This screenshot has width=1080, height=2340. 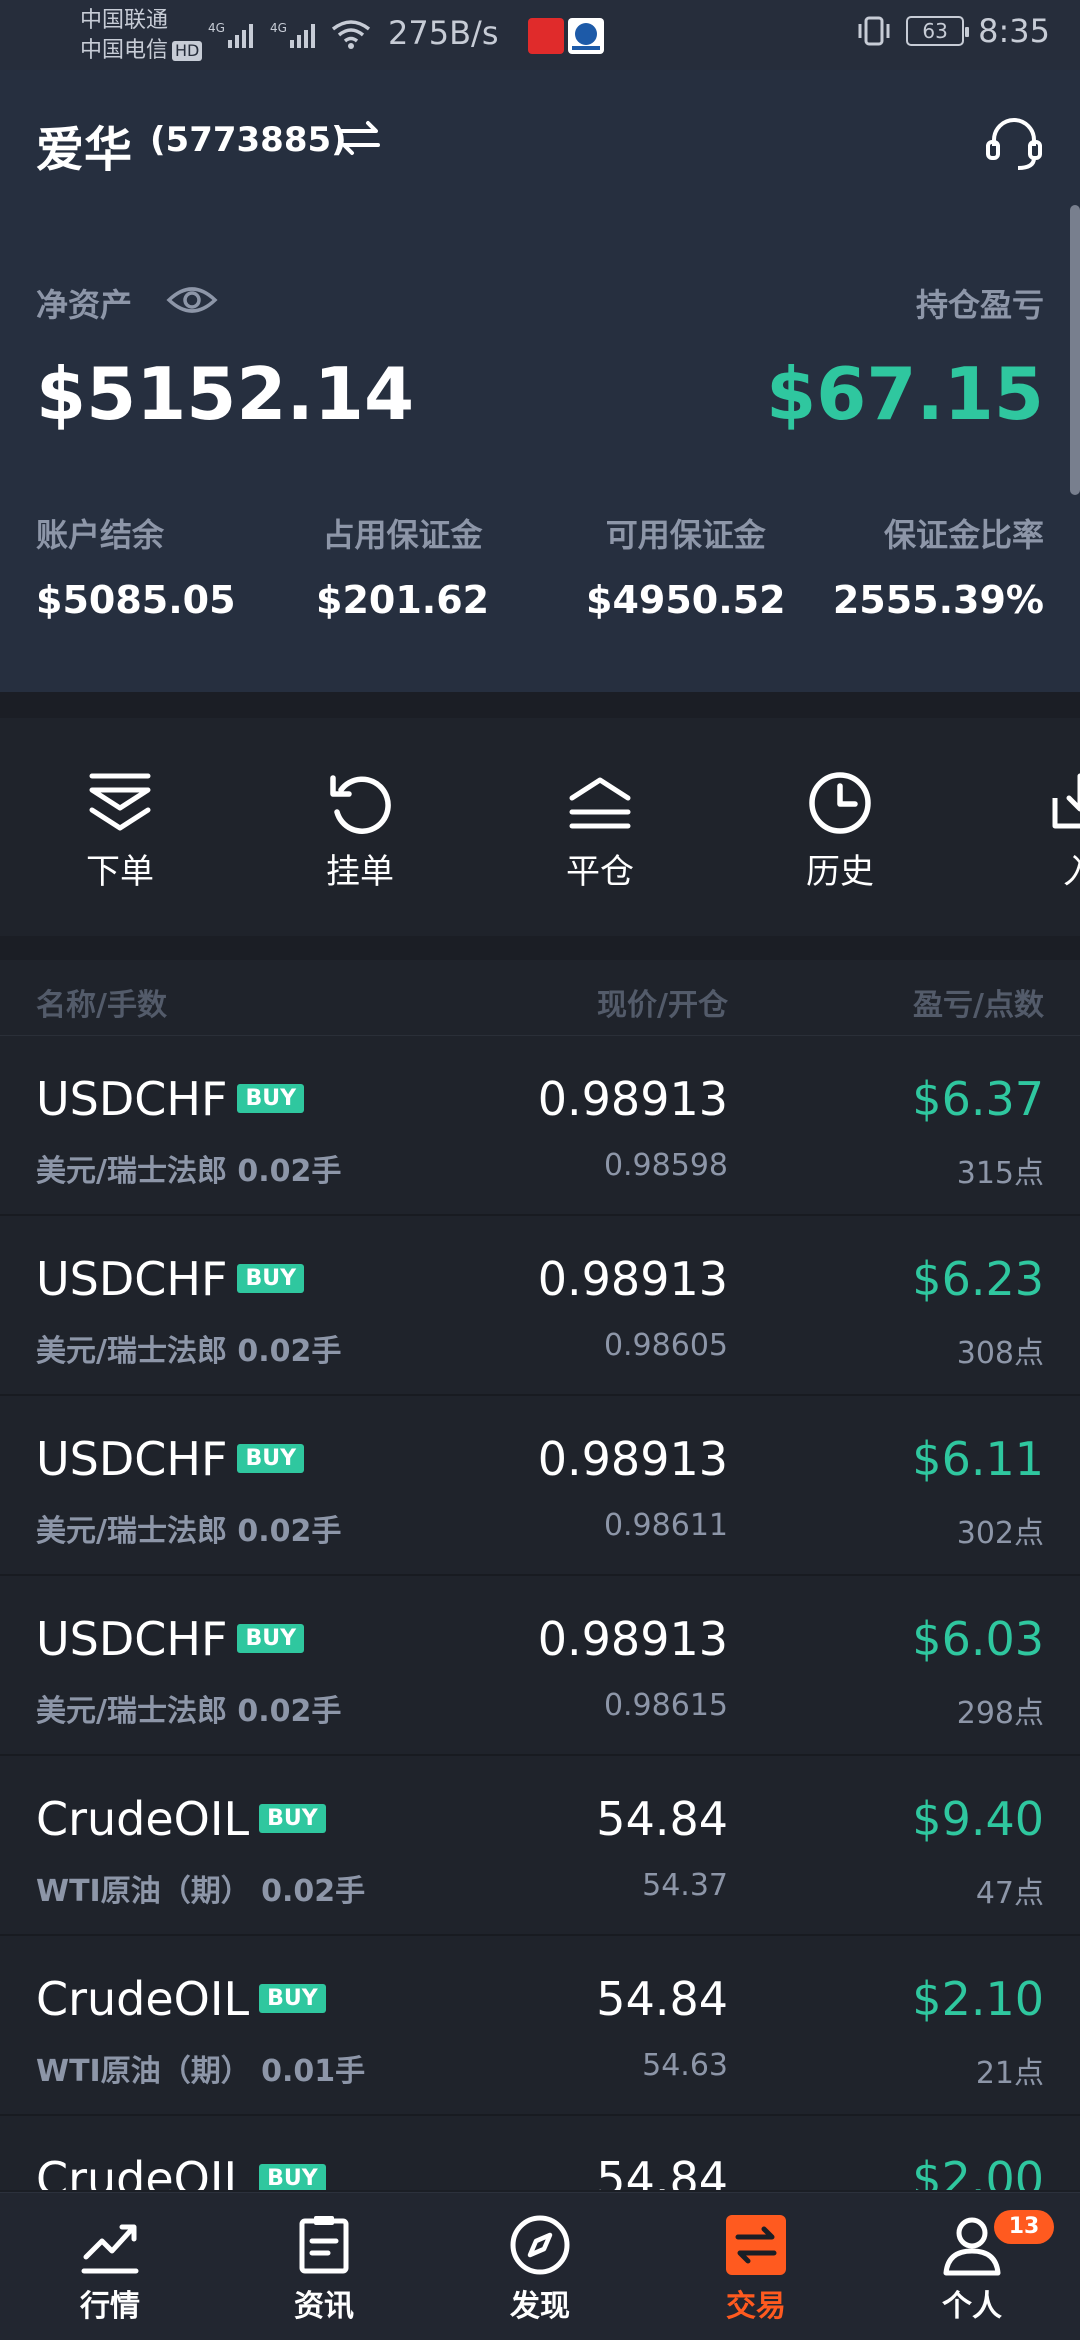 I want to click on stat-value: $4950.52, so click(x=686, y=600).